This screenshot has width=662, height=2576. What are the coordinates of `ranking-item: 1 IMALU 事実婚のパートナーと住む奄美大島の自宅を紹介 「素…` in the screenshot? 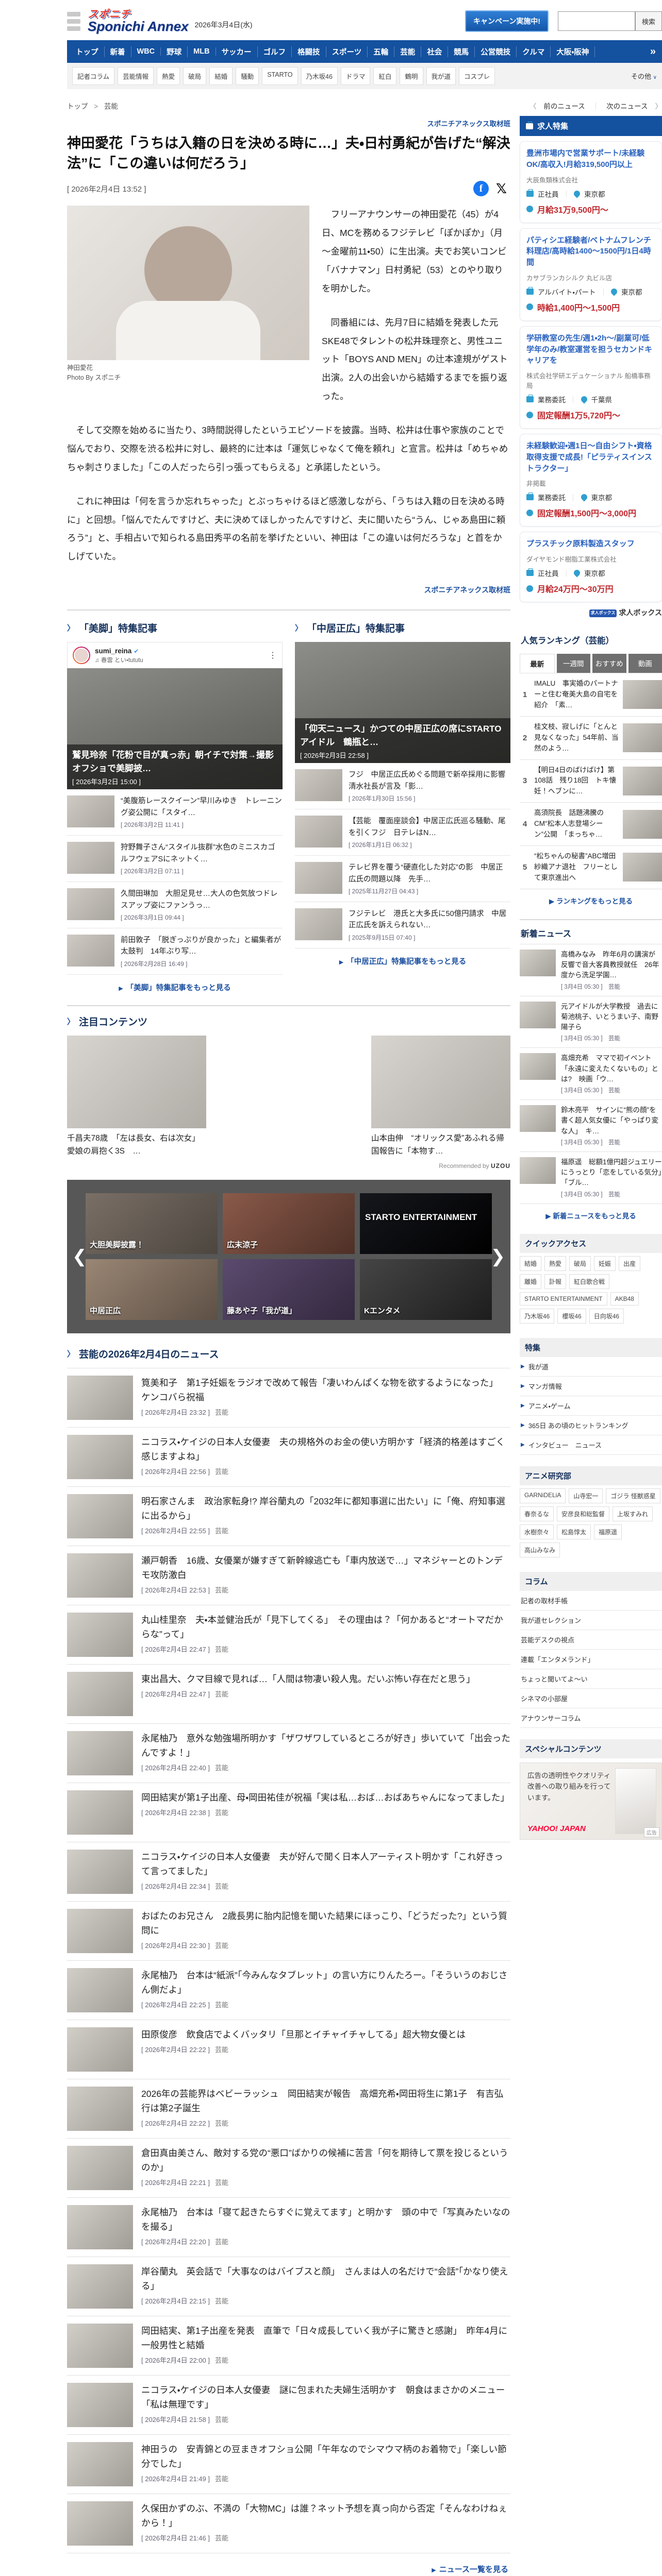 It's located at (591, 695).